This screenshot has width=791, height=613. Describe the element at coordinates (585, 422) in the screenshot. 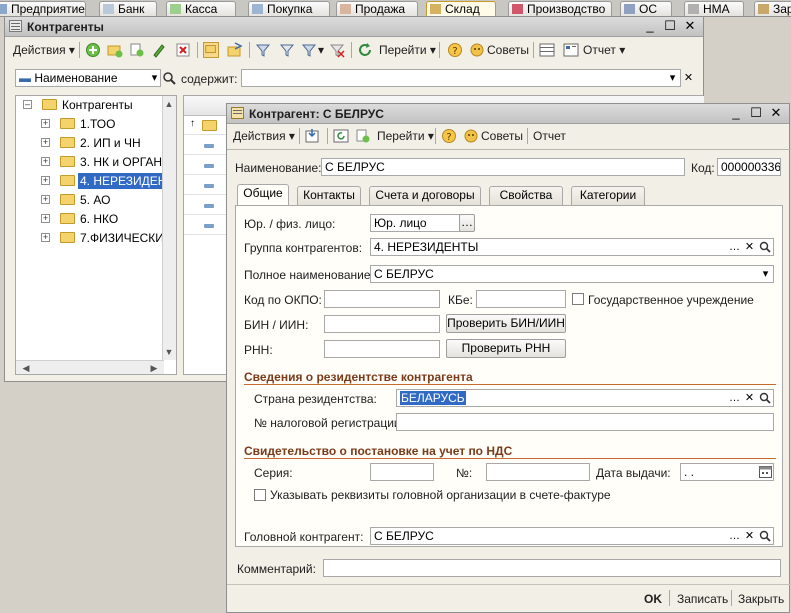

I see `tax-registration-input` at that location.